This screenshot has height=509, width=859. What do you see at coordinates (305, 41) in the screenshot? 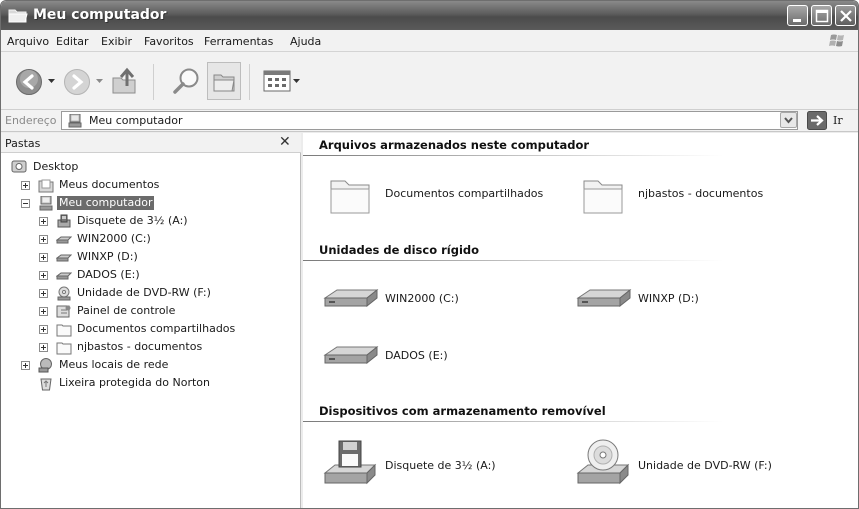
I see `menu-ajuda: Ajuda` at bounding box center [305, 41].